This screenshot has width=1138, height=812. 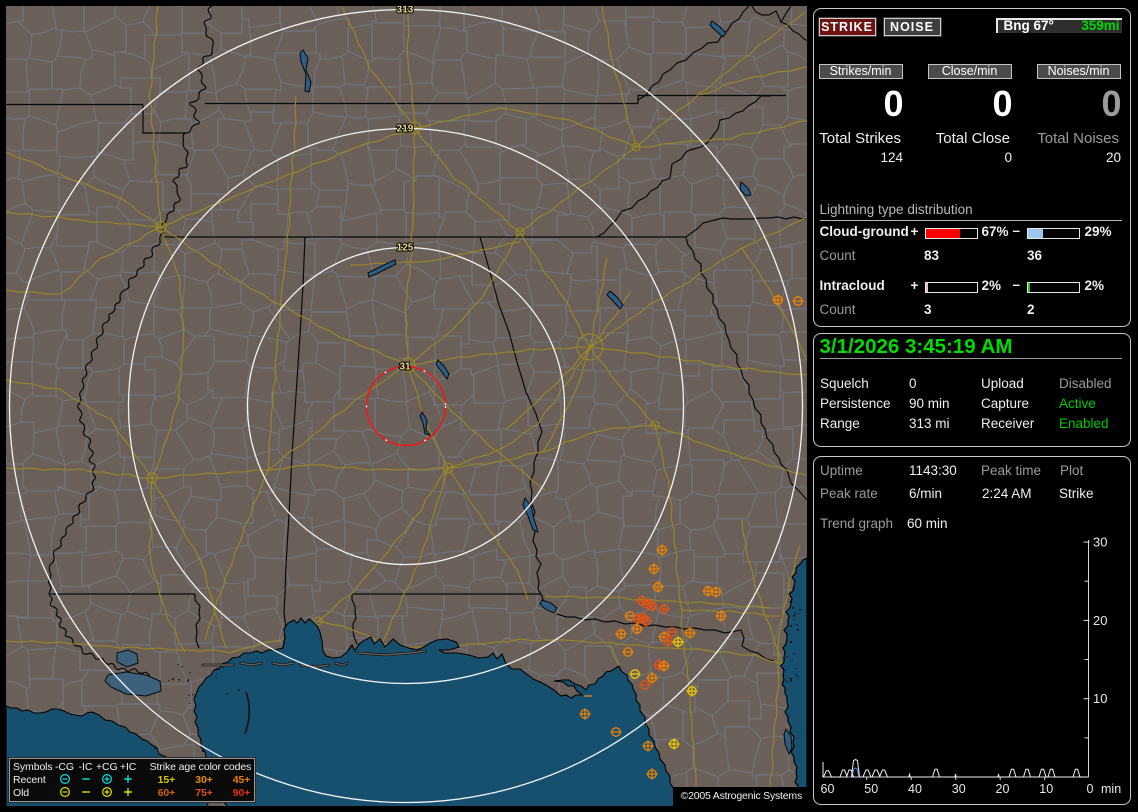 I want to click on svg-text: 40, so click(x=915, y=789).